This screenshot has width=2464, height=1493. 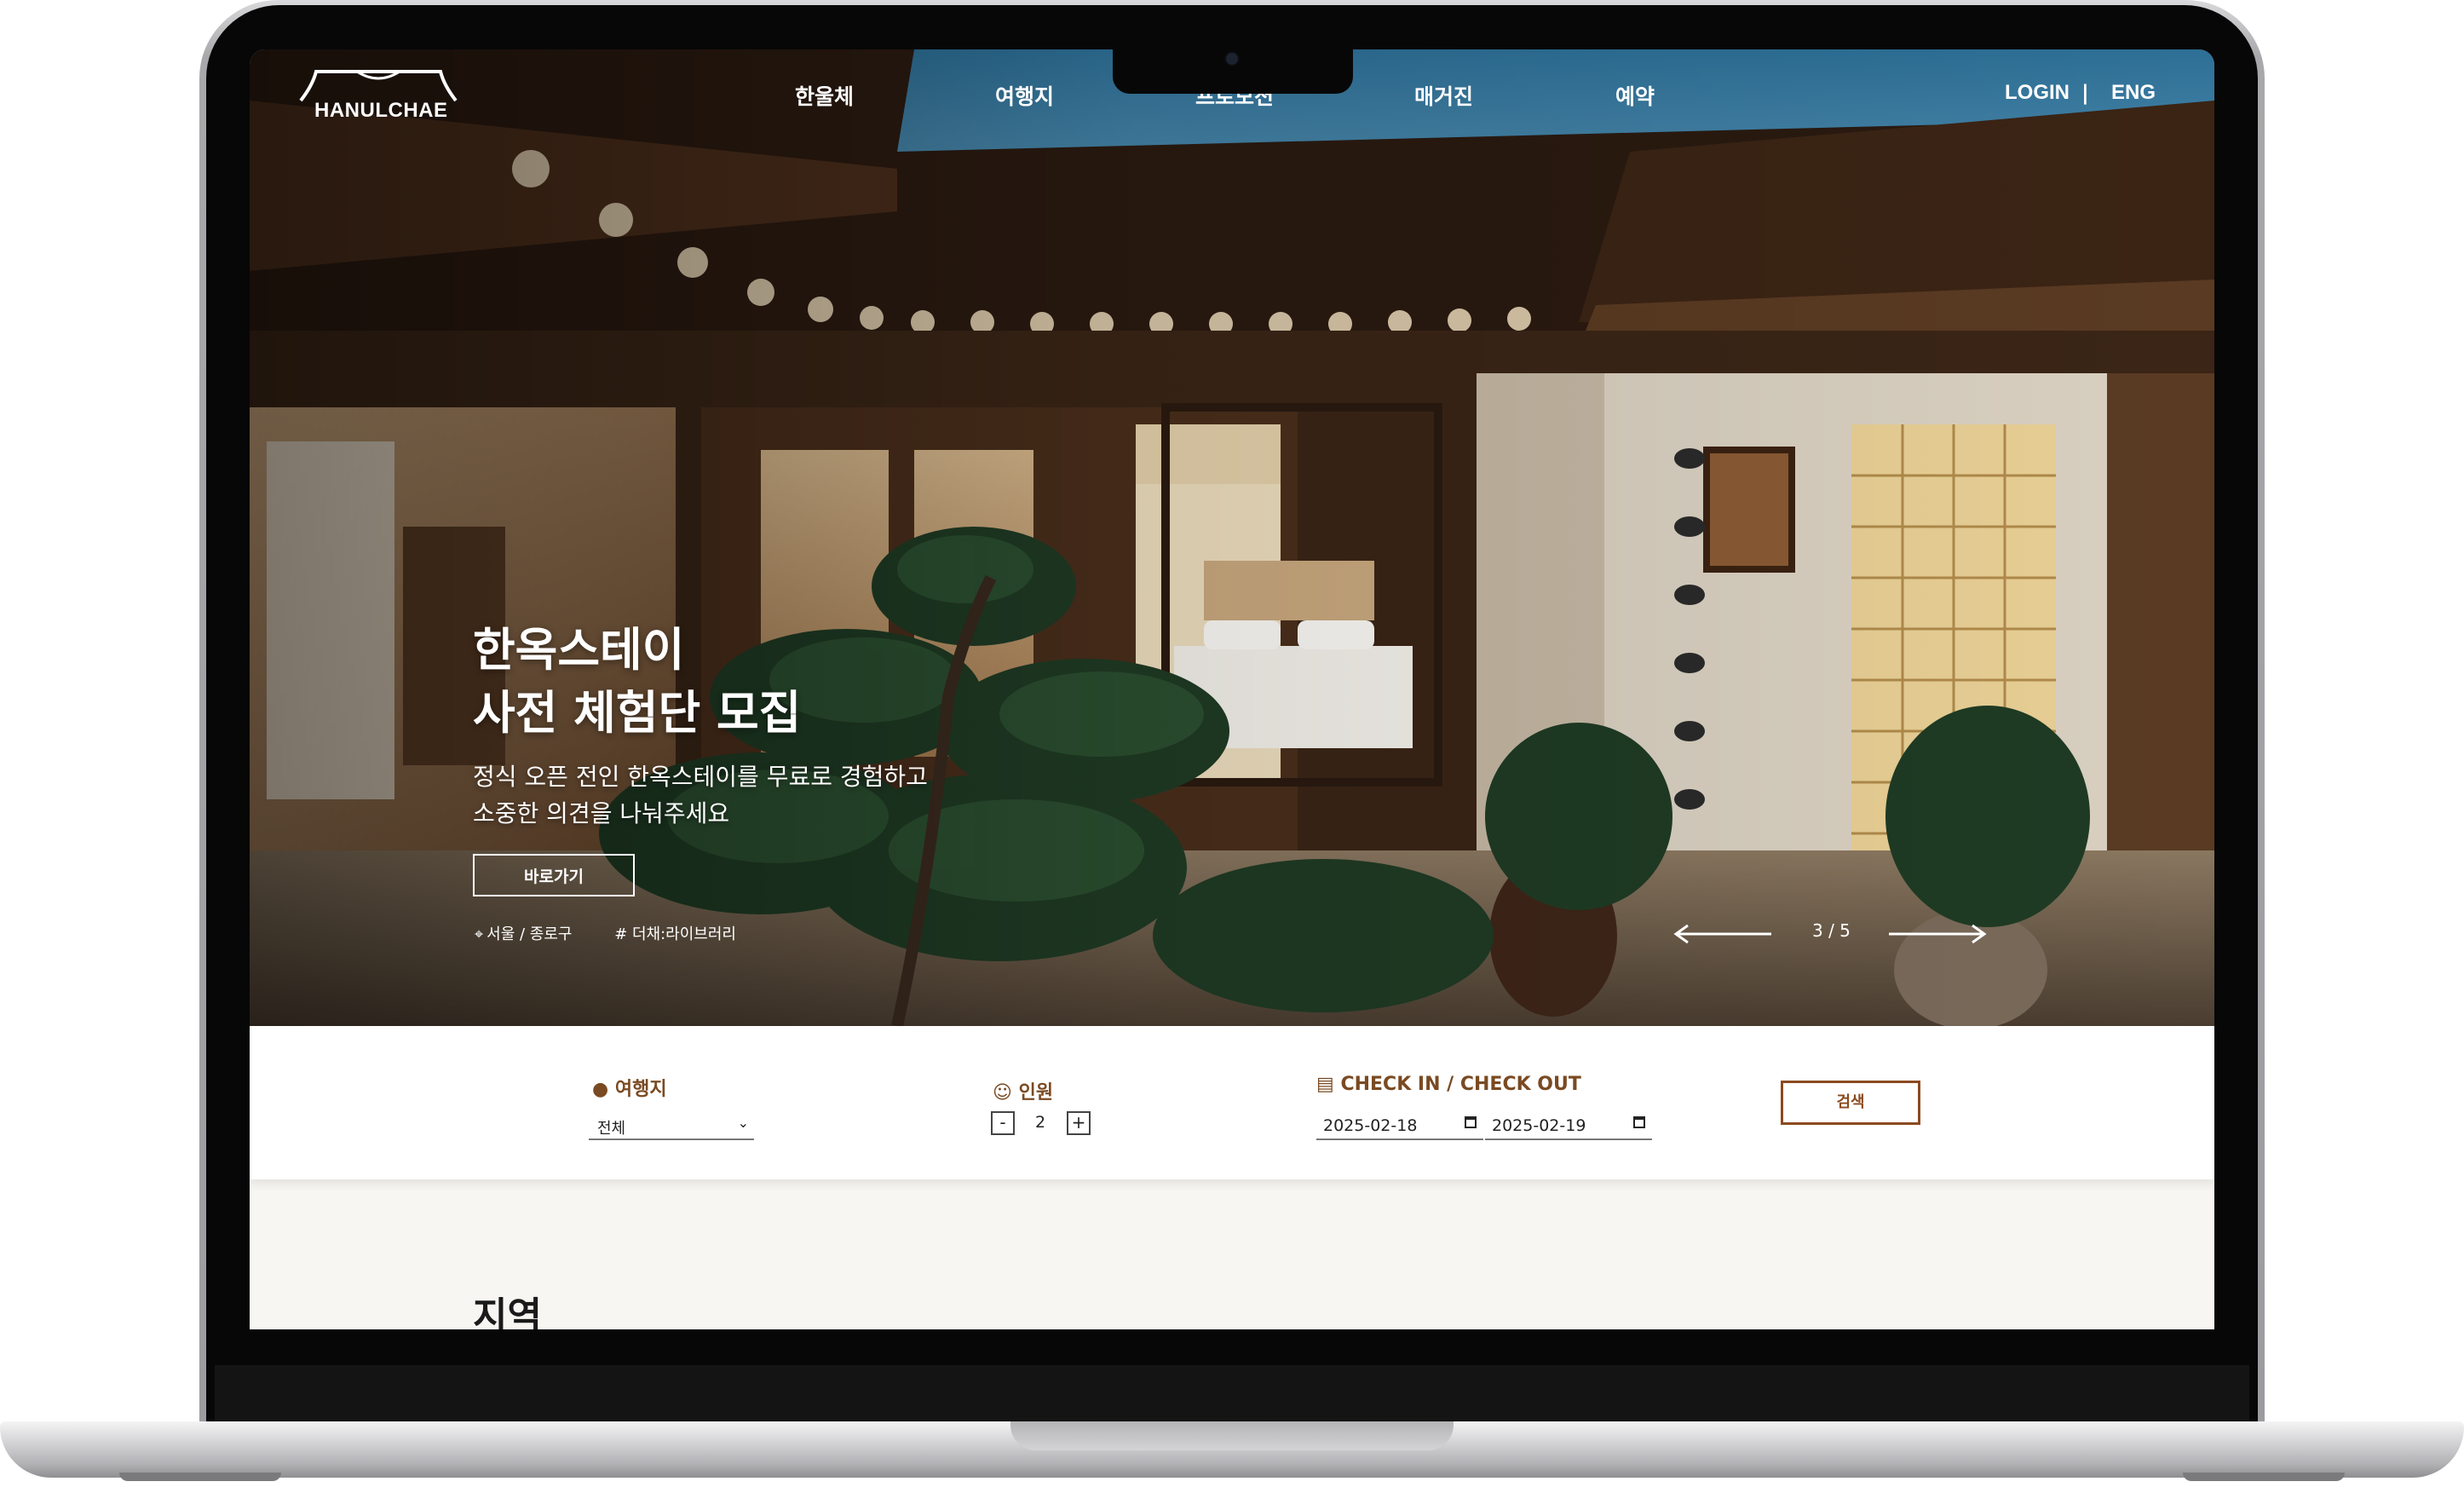 What do you see at coordinates (1370, 1125) in the screenshot?
I see `checkin-value: 2025-02-18` at bounding box center [1370, 1125].